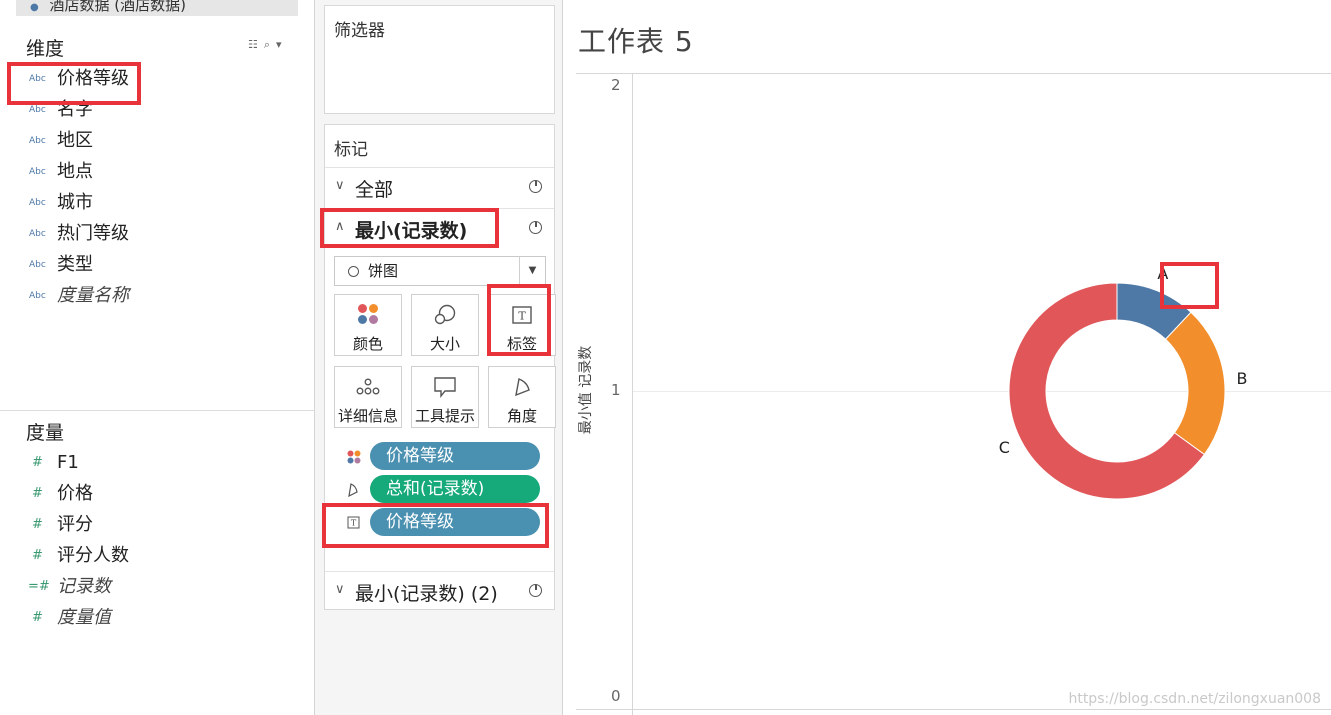 The image size is (1331, 715). What do you see at coordinates (411, 231) in the screenshot?
I see `layer-label: 最小(记录数)` at bounding box center [411, 231].